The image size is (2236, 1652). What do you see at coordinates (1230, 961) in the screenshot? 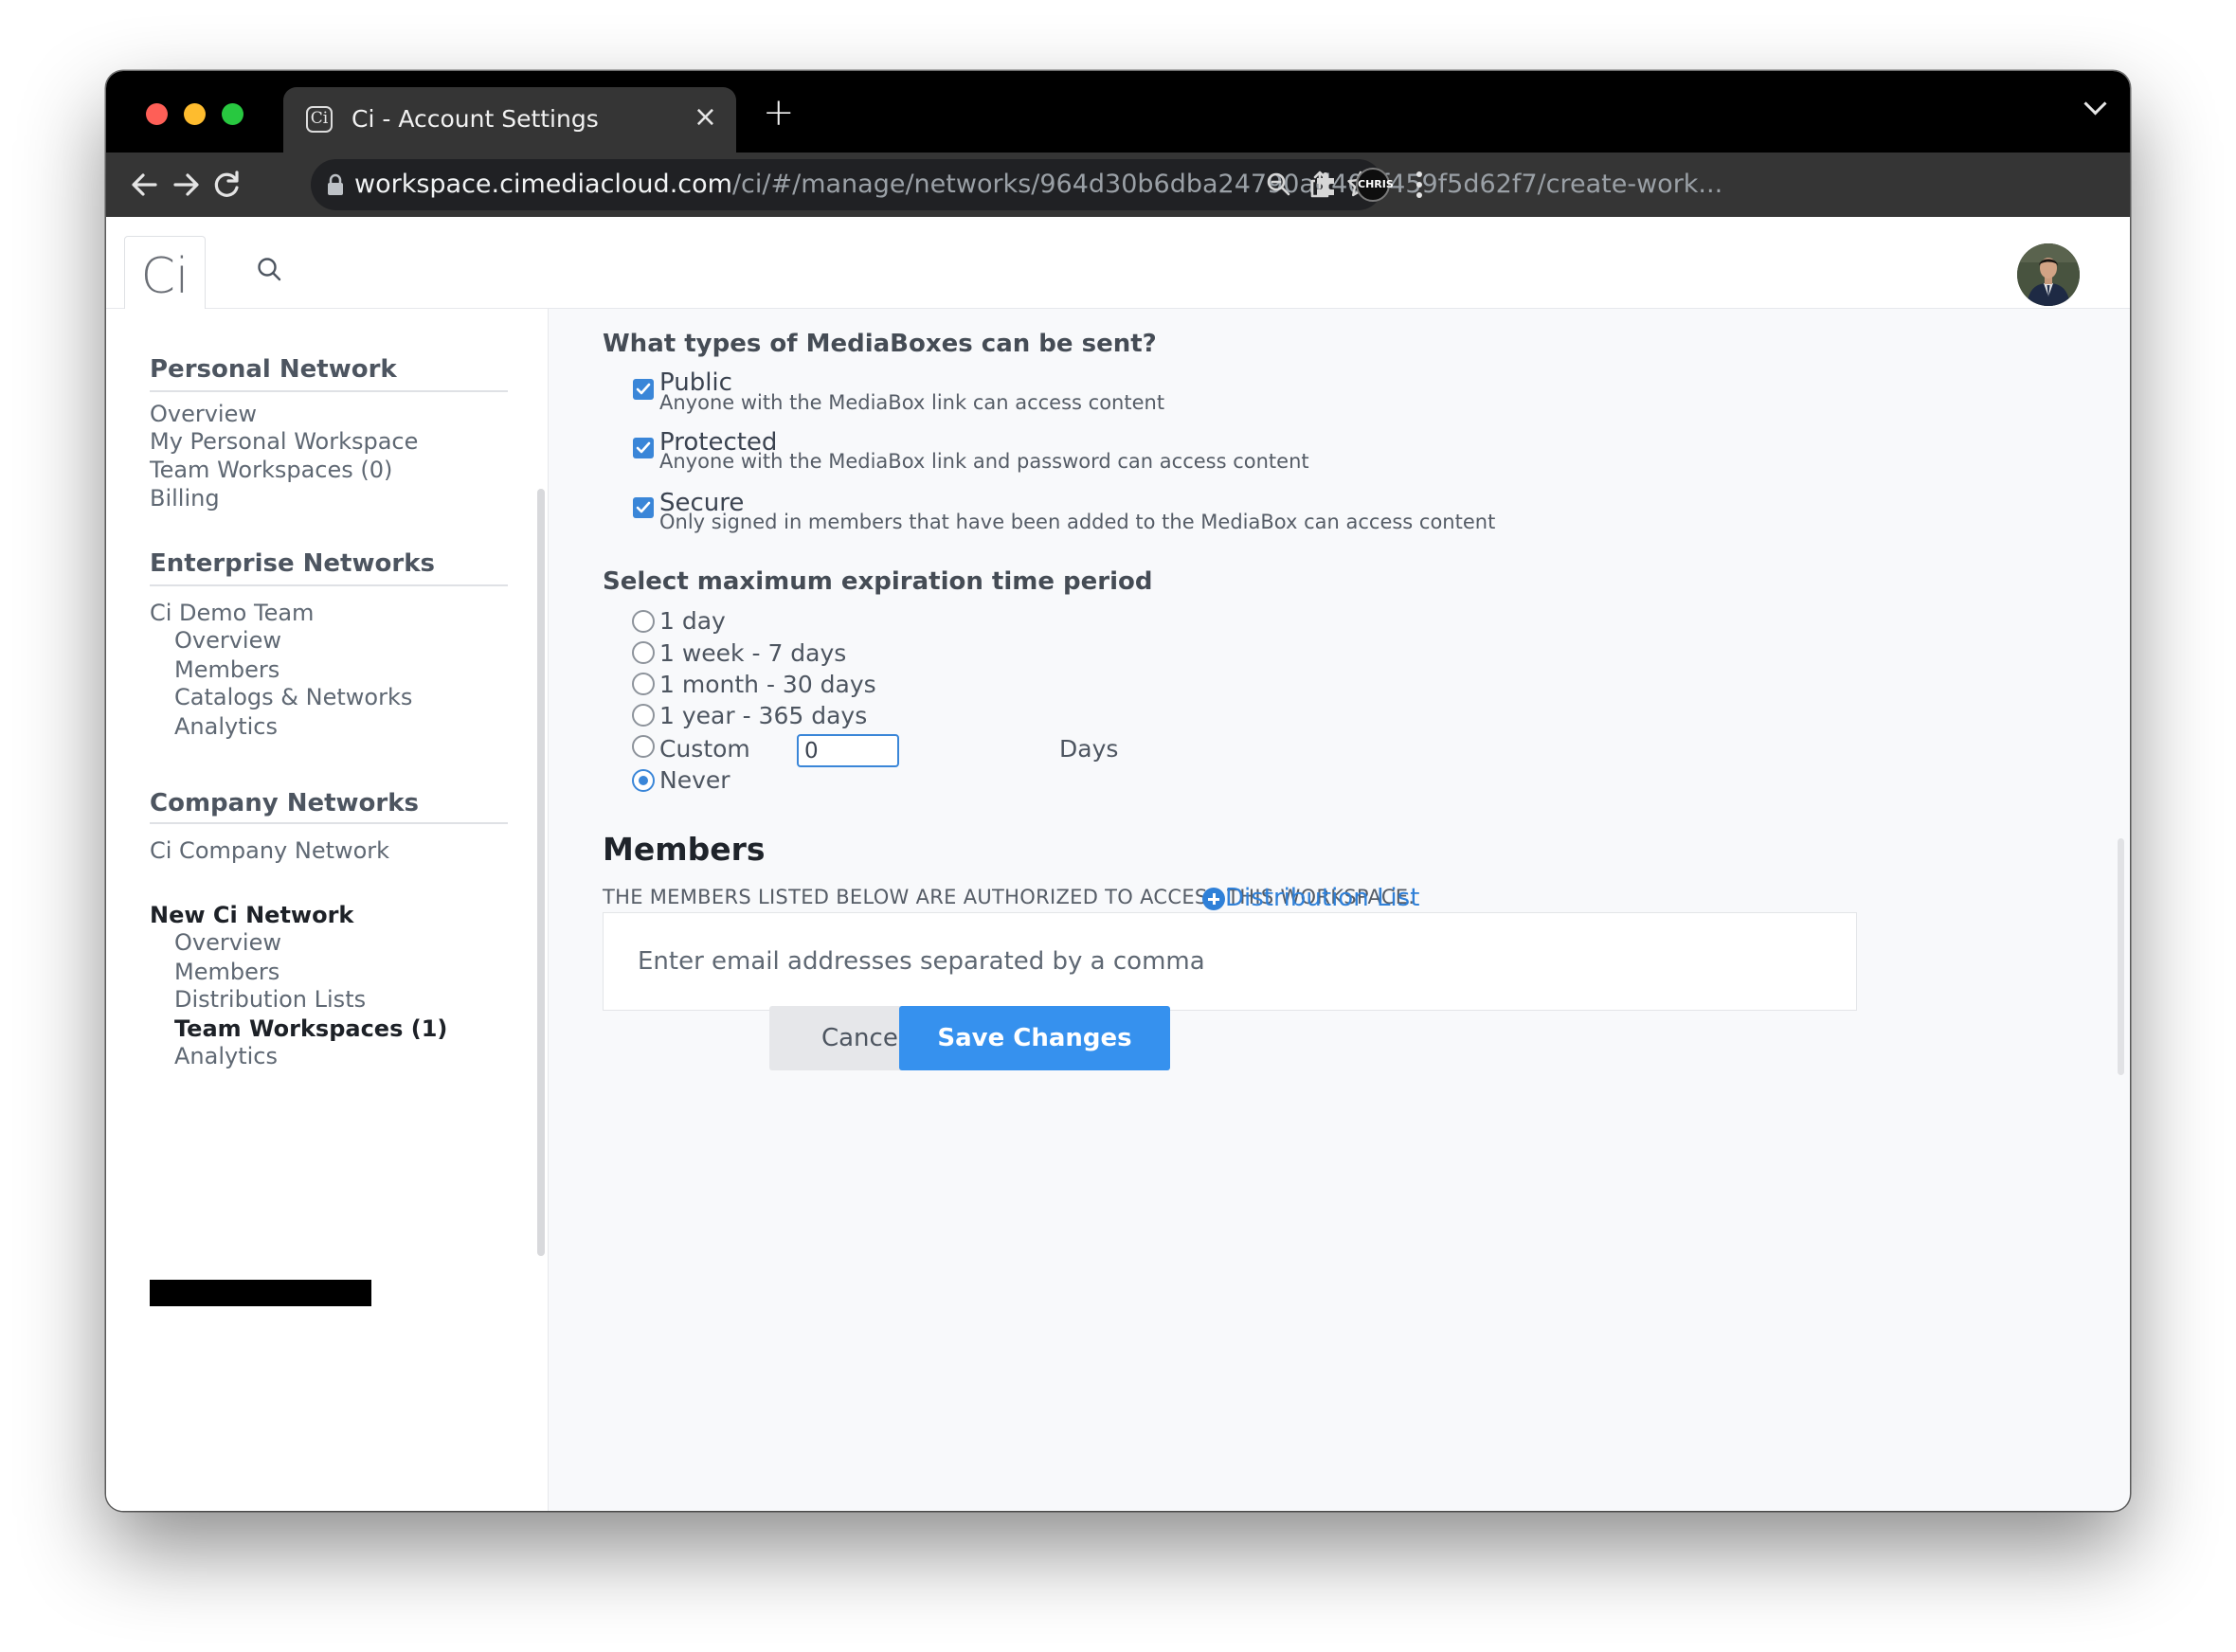
I see `email-addresses-input` at bounding box center [1230, 961].